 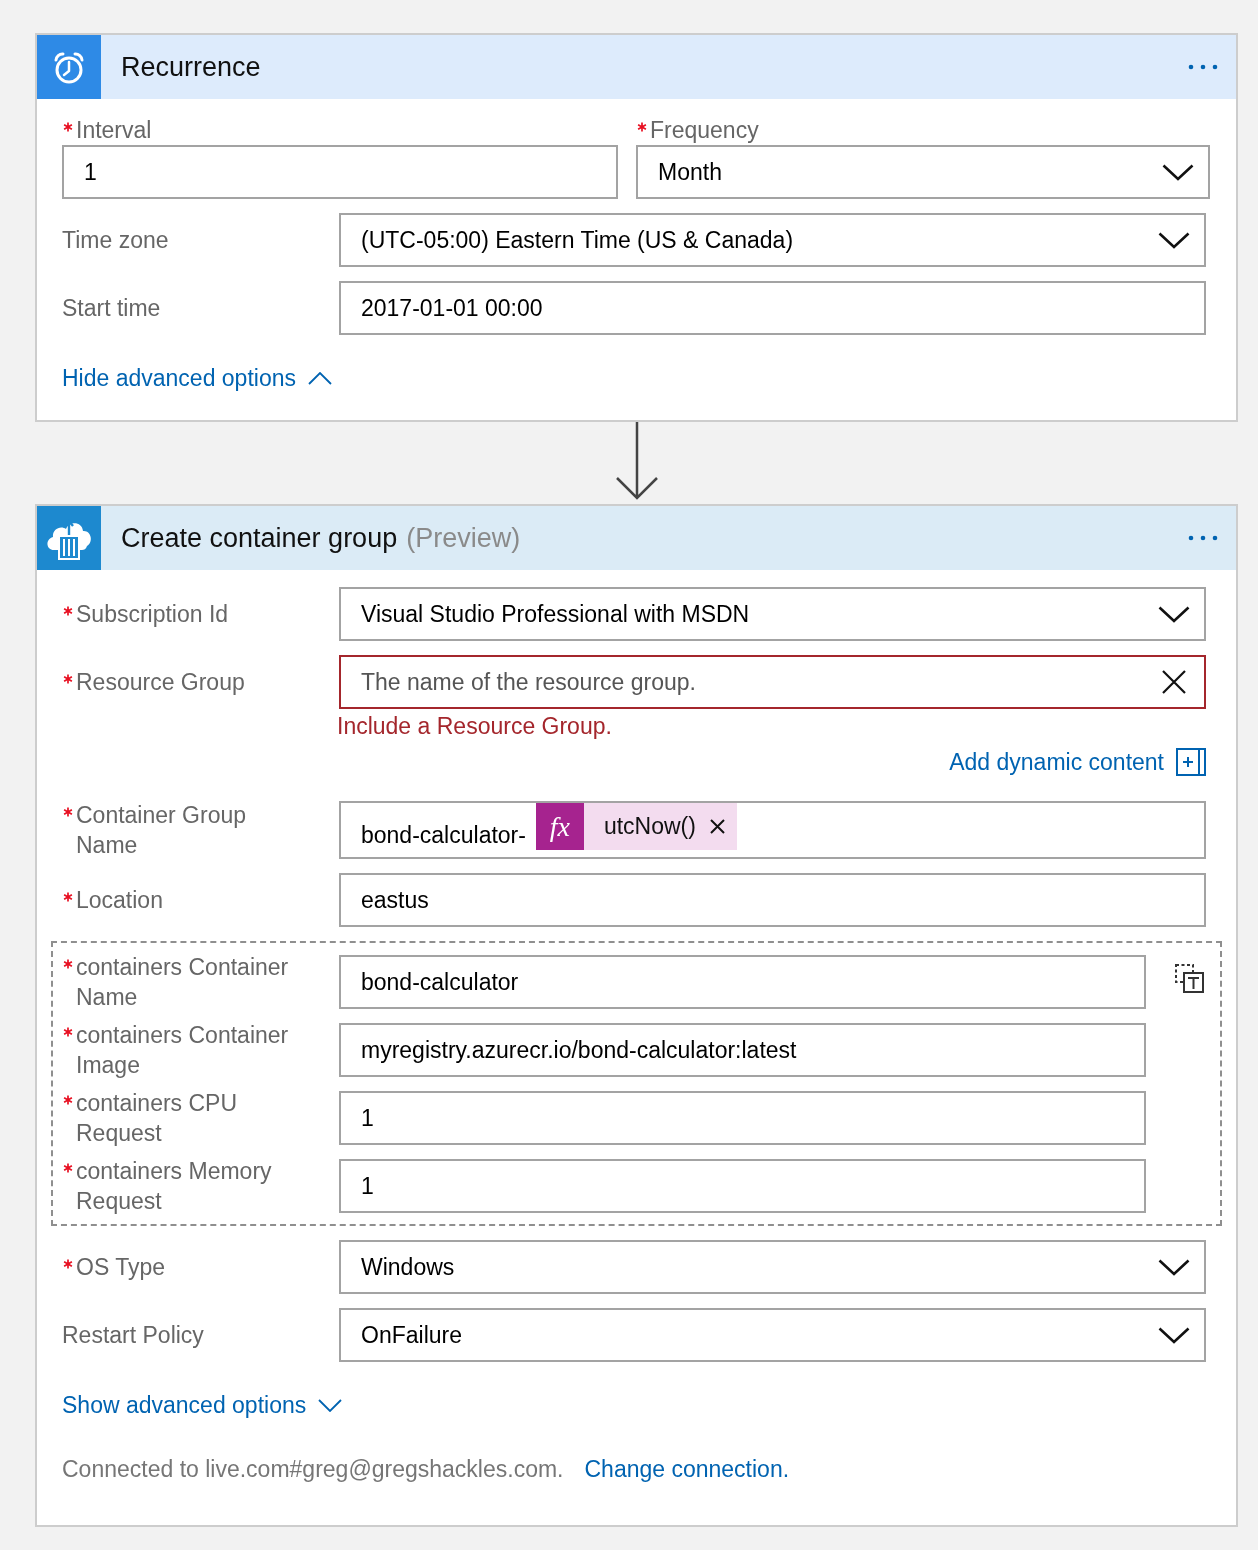 I want to click on field-value: bond-calculator-, so click(x=443, y=835).